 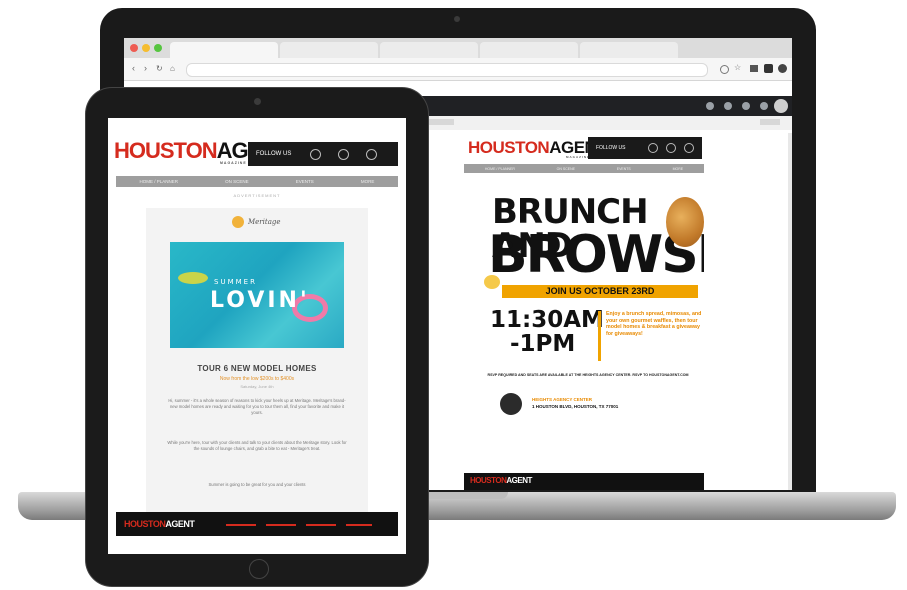 I want to click on brand-name: Meritage, so click(x=264, y=222).